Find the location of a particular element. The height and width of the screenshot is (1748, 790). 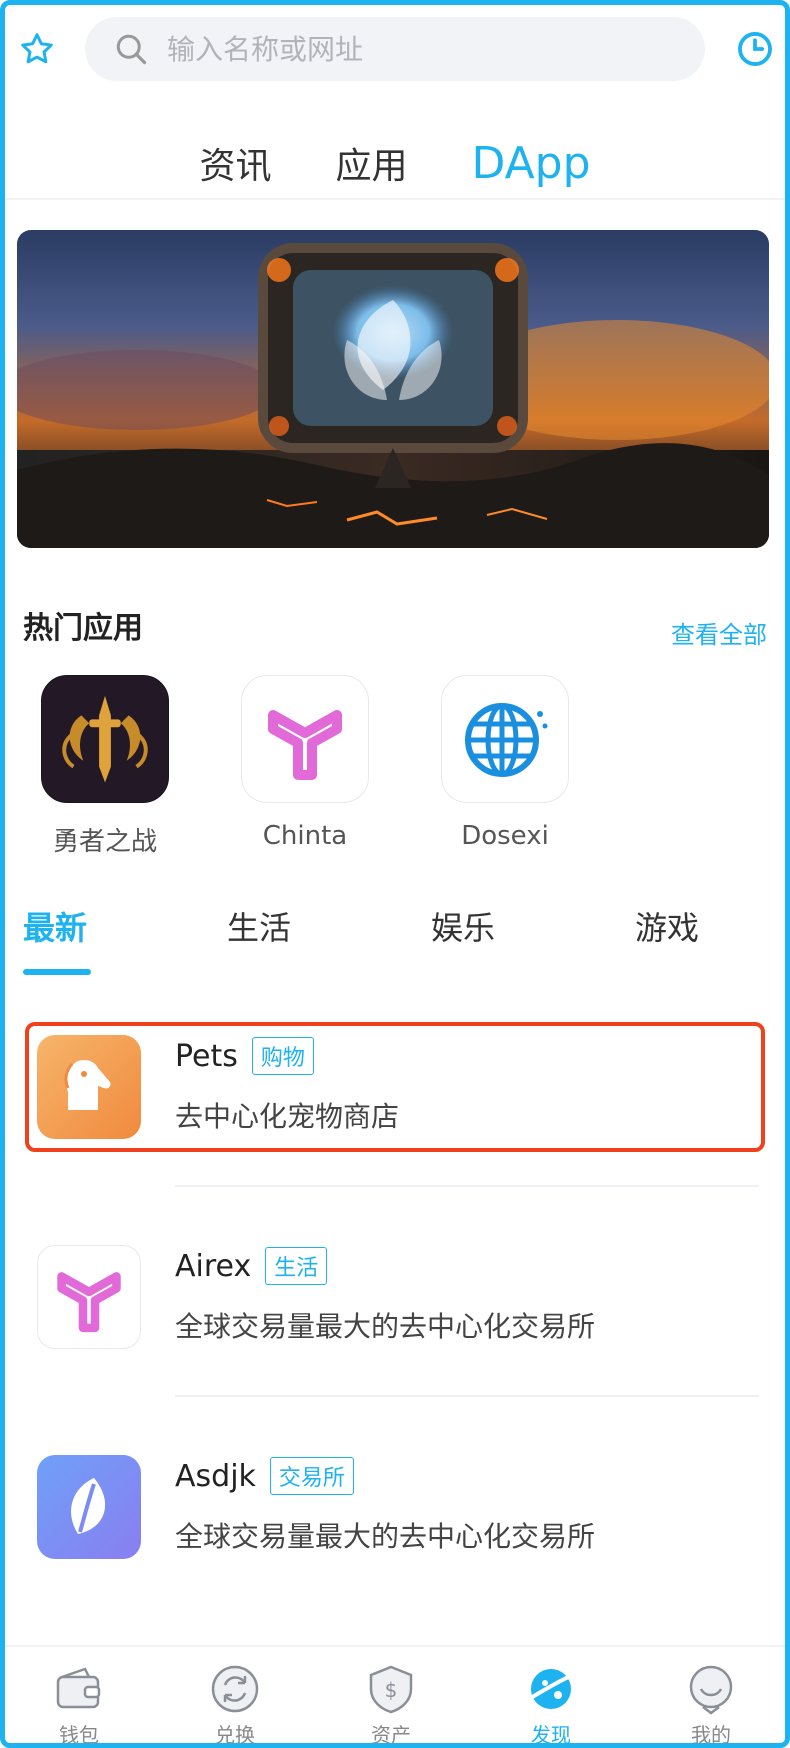

hot-app-name: 勇者之战 is located at coordinates (104, 842).